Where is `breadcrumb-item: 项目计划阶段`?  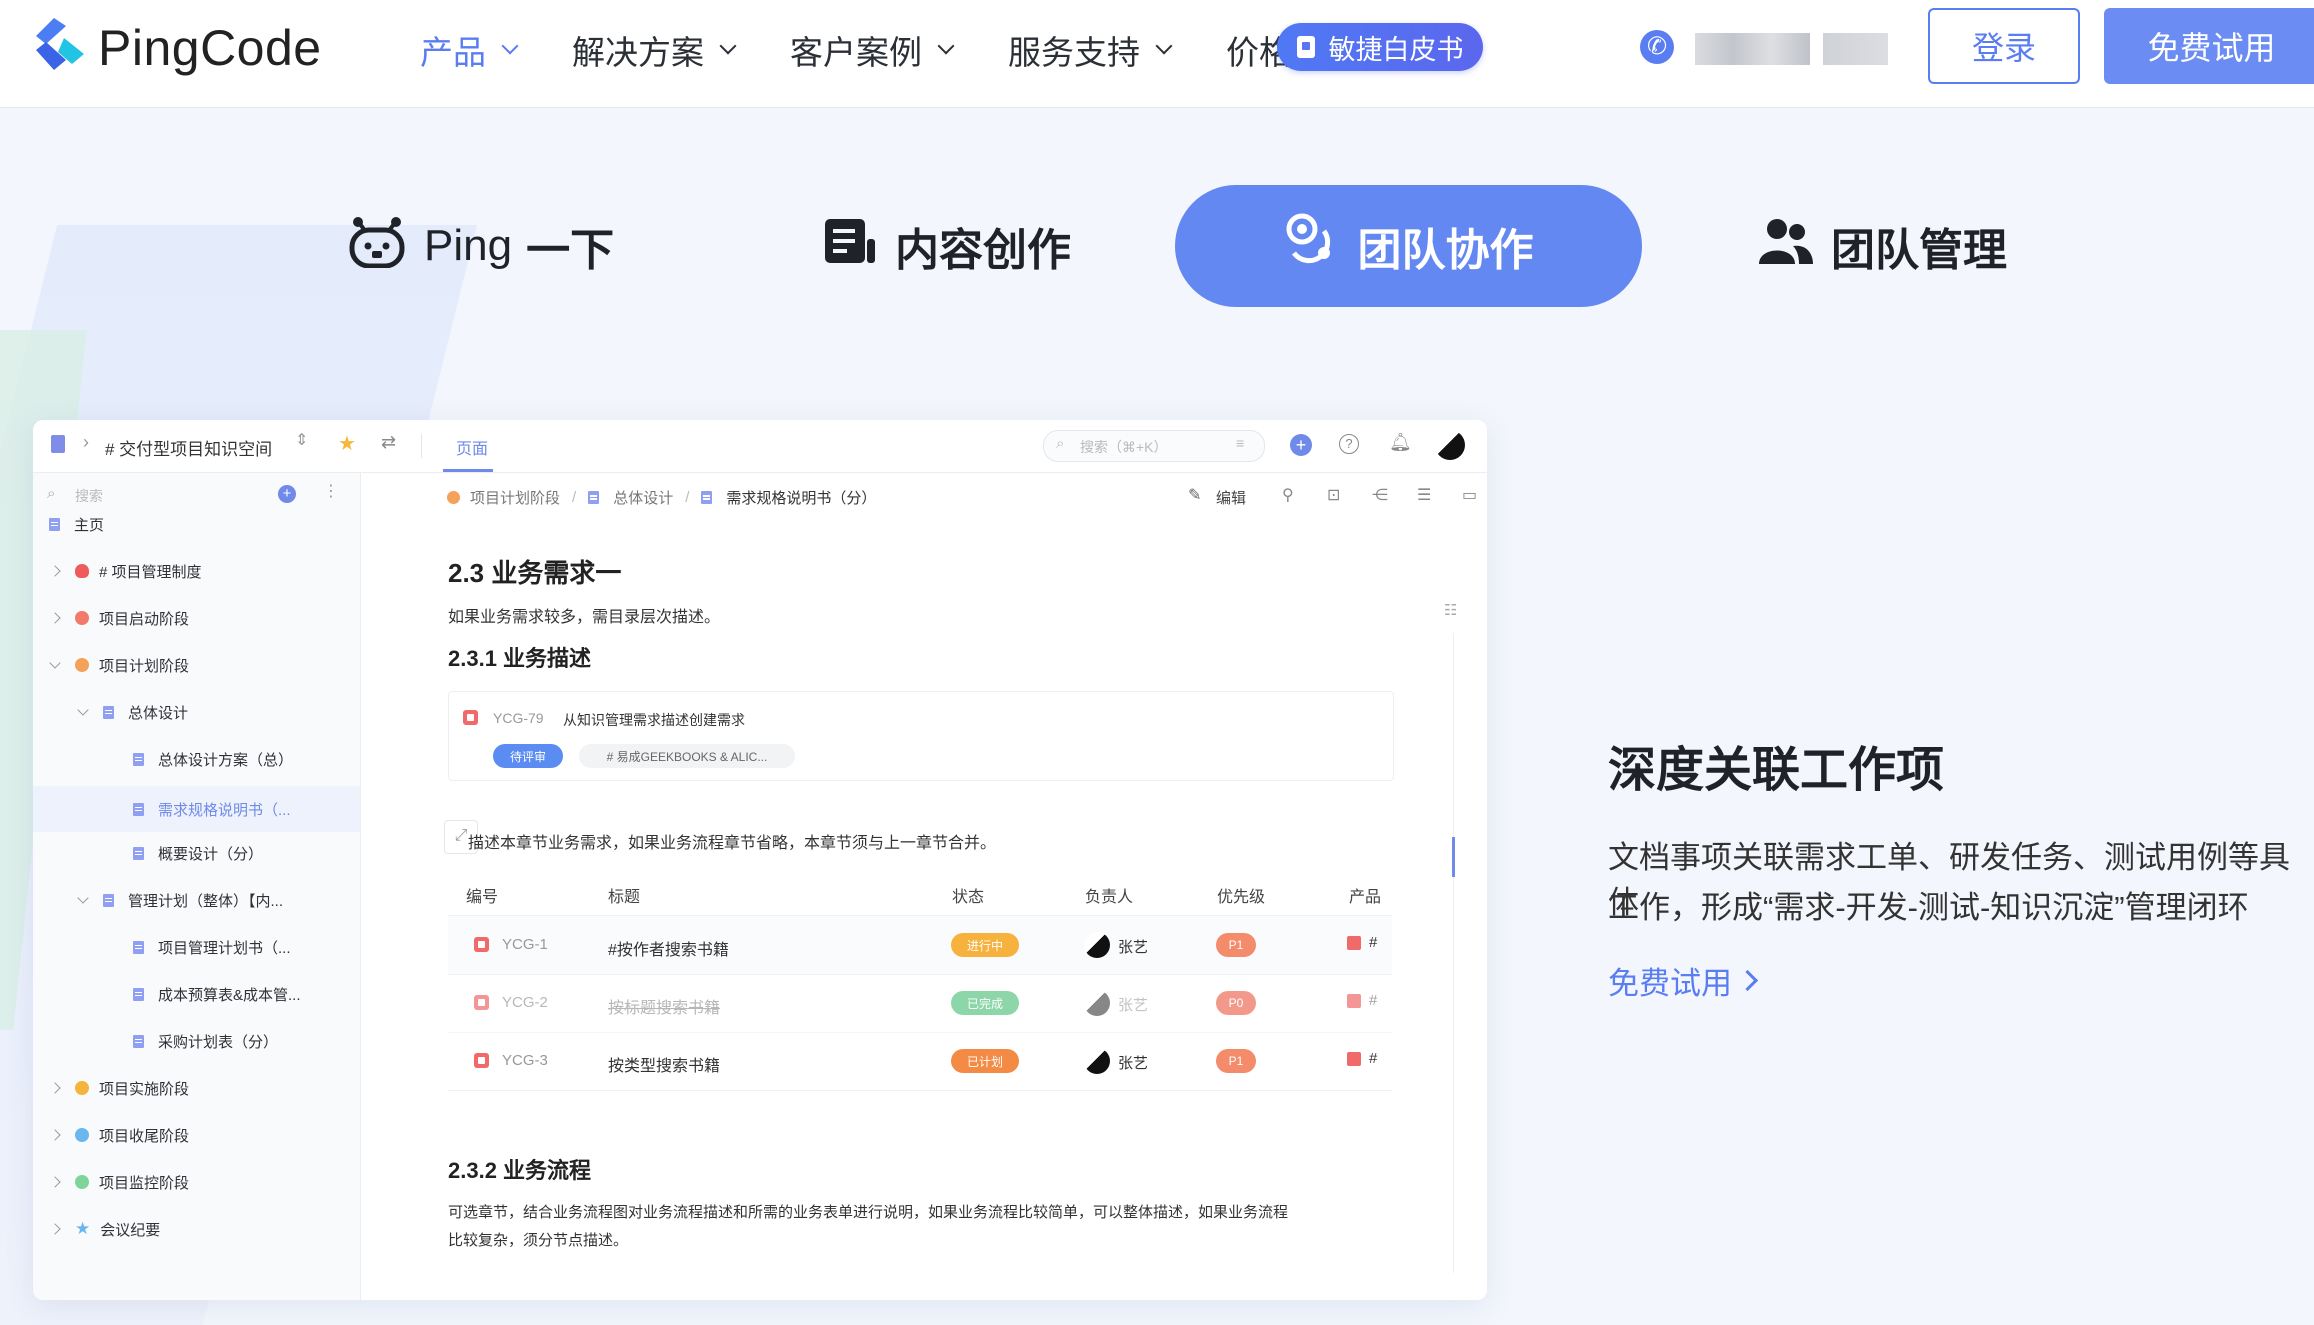
breadcrumb-item: 项目计划阶段 is located at coordinates (515, 497).